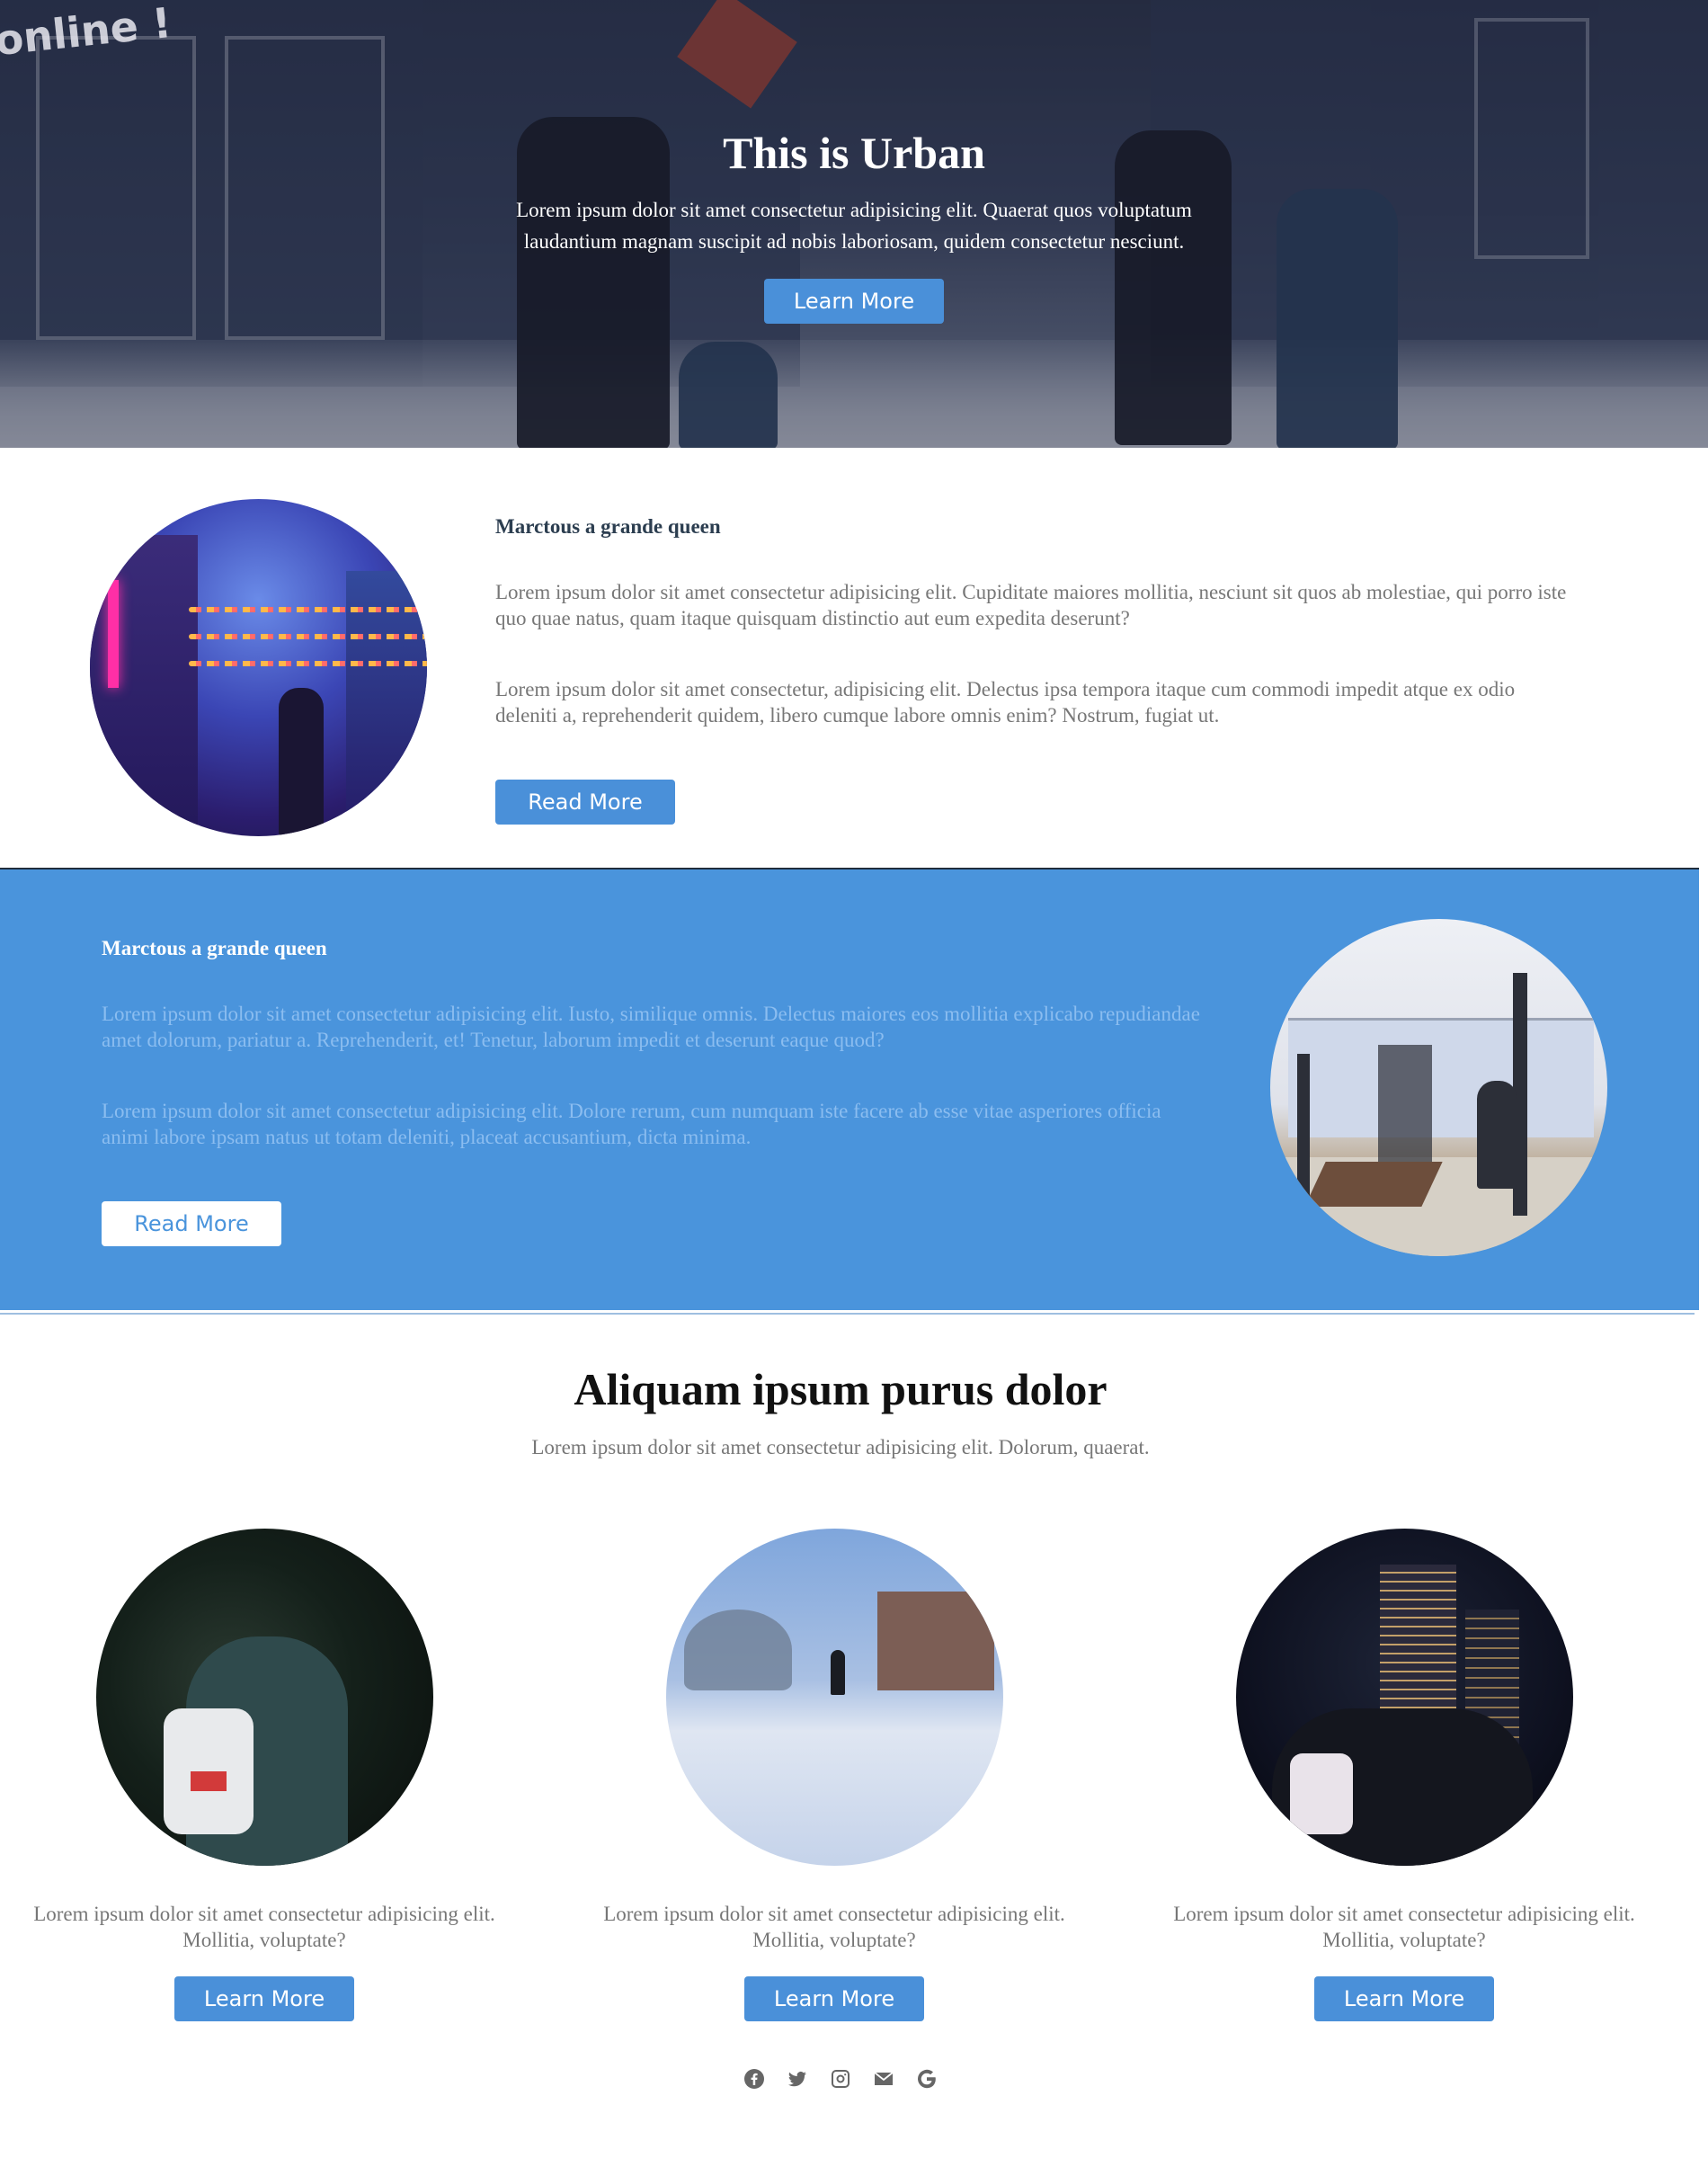 The width and height of the screenshot is (1708, 2158). I want to click on card3-learn-more-button: Learn More, so click(1404, 1998).